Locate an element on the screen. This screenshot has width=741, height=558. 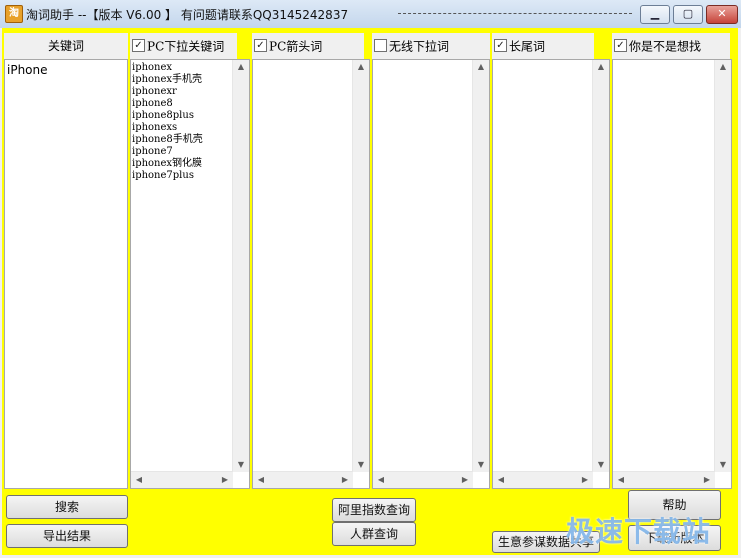
search-button: 搜索 is located at coordinates (67, 507).